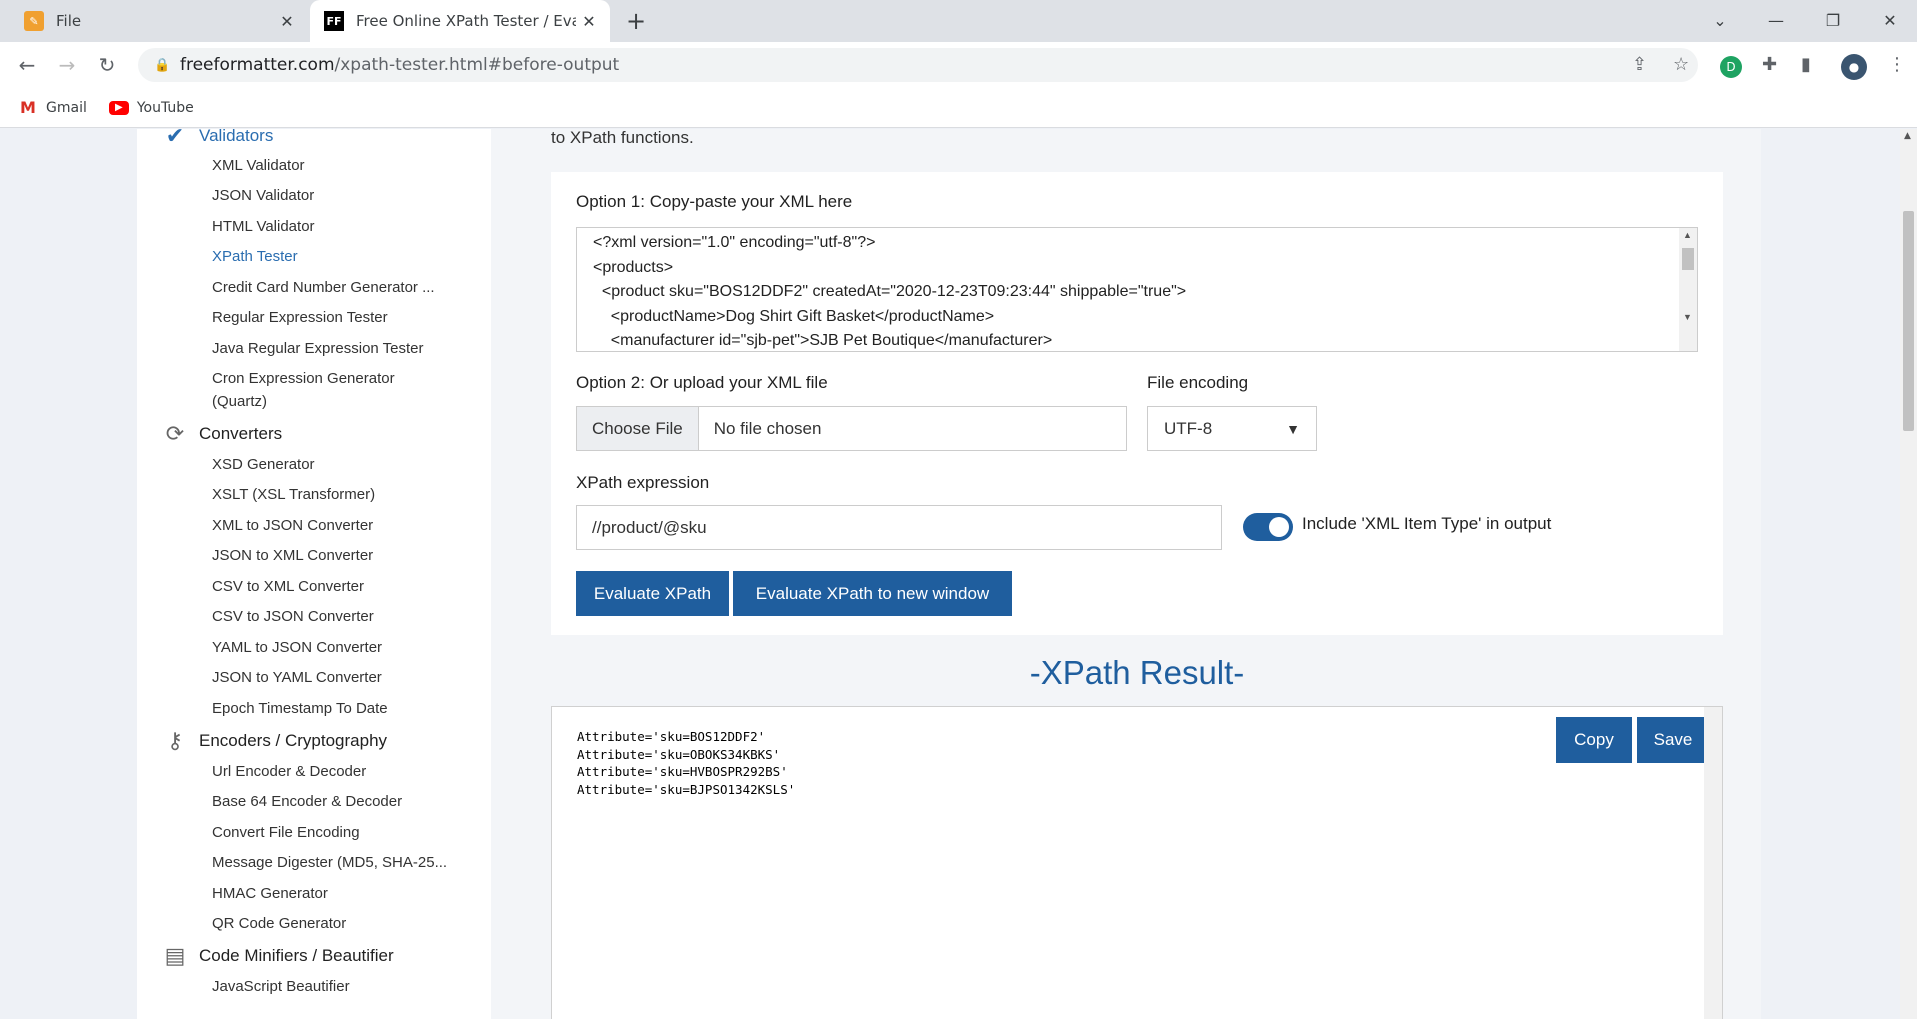 The width and height of the screenshot is (1917, 1019). Describe the element at coordinates (1639, 64) in the screenshot. I see `share-icon: ⇪` at that location.